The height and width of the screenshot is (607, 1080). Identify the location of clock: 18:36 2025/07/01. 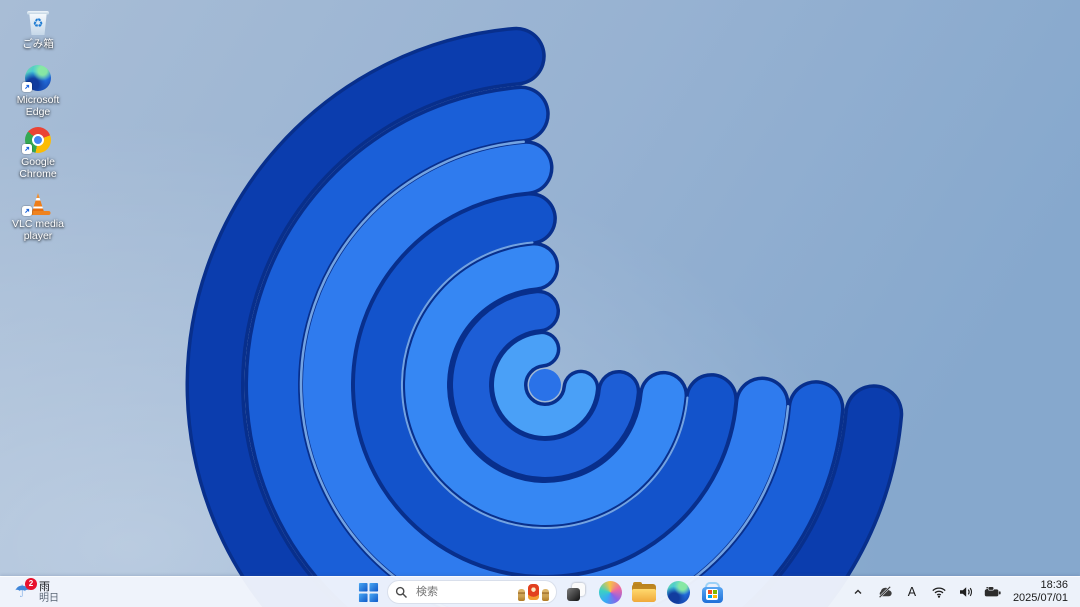
(1040, 592).